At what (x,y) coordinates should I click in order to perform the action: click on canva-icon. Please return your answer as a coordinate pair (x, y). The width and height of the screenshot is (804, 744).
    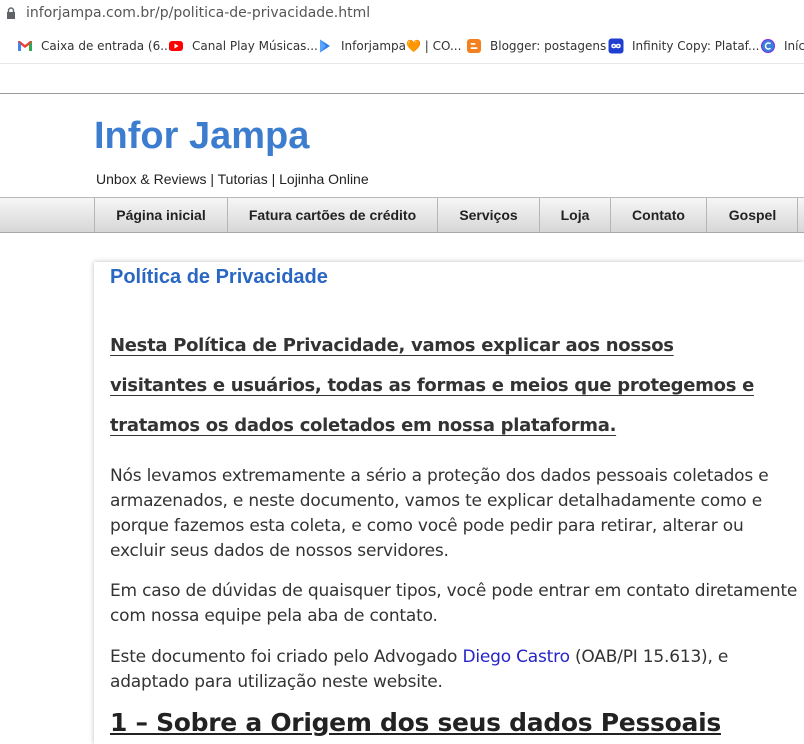
    Looking at the image, I should click on (768, 46).